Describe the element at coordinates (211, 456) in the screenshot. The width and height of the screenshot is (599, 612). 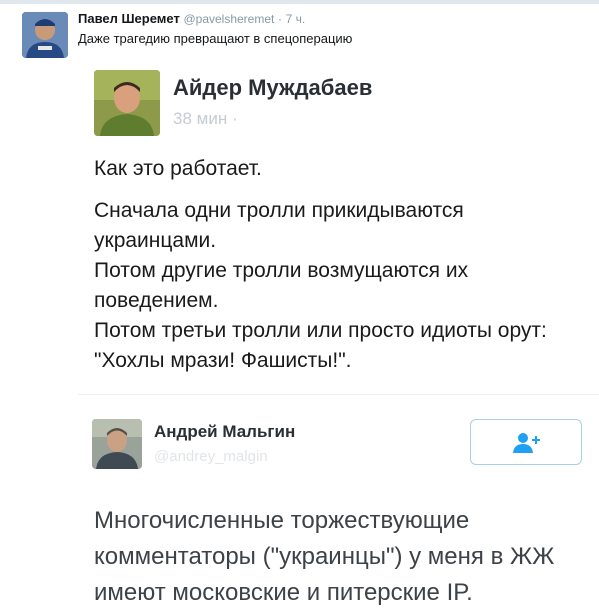
I see `quoted-author-handle: @andrey_malgin` at that location.